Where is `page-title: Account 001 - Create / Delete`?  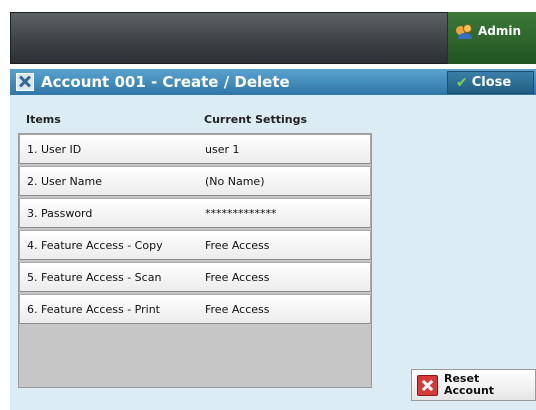
page-title: Account 001 - Create / Delete is located at coordinates (165, 82).